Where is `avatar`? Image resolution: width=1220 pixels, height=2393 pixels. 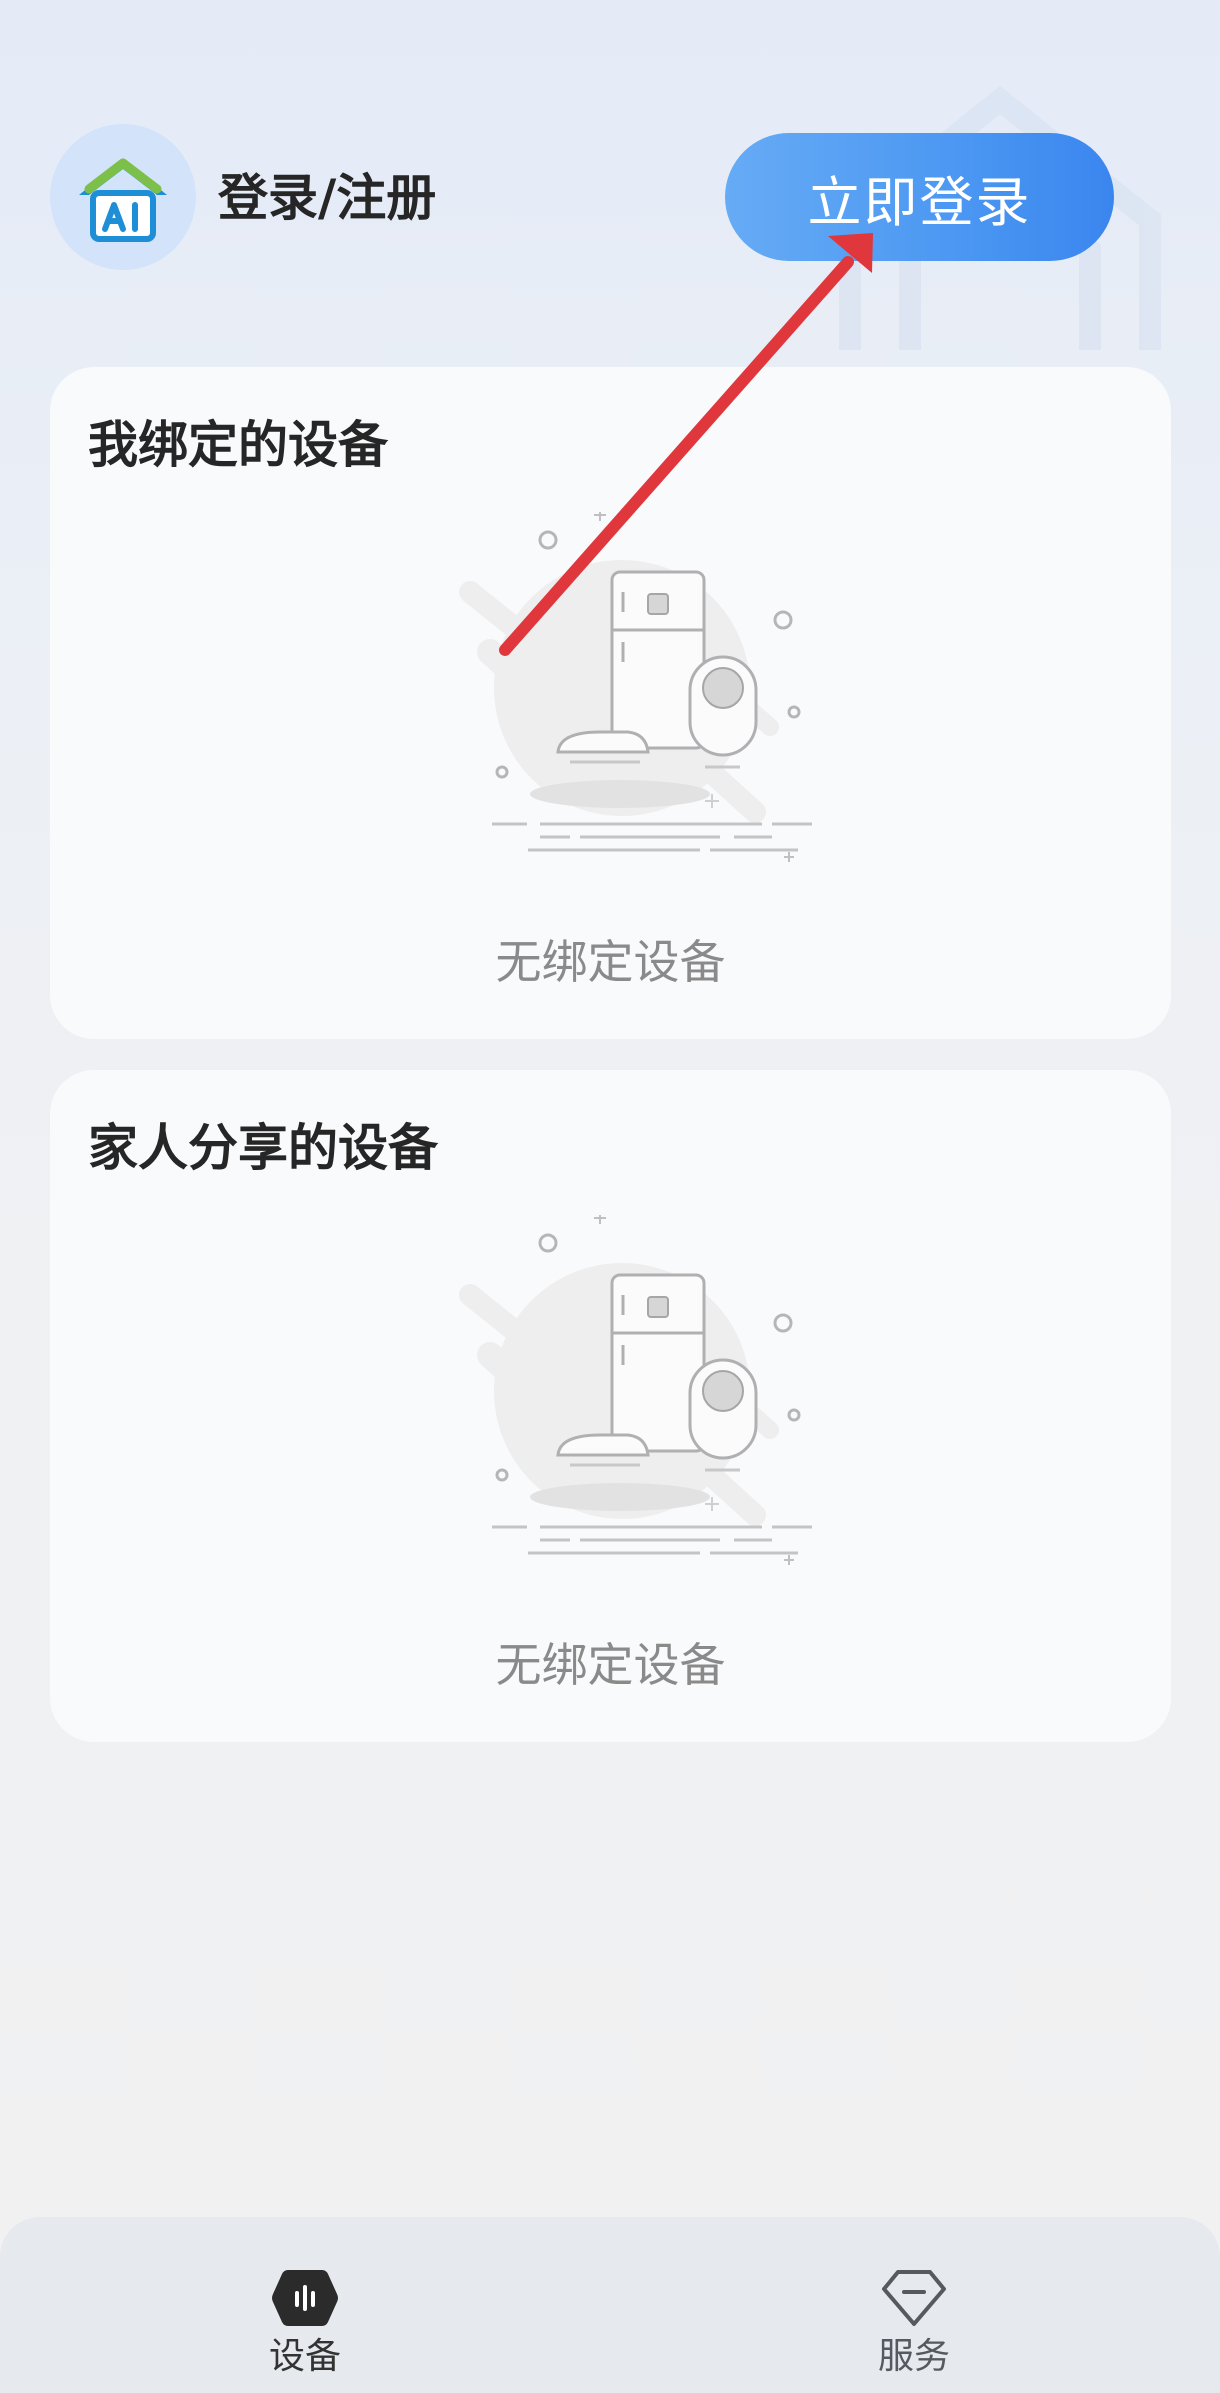 avatar is located at coordinates (123, 197).